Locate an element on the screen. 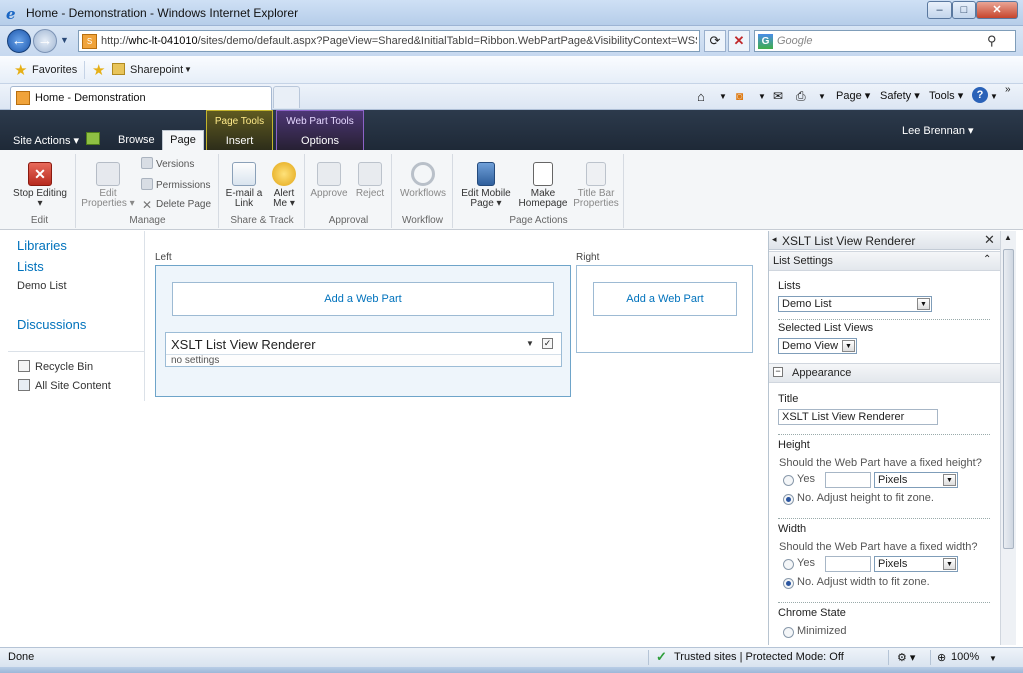 Image resolution: width=1023 pixels, height=673 pixels. permissions-button: Permissions is located at coordinates (175, 184).